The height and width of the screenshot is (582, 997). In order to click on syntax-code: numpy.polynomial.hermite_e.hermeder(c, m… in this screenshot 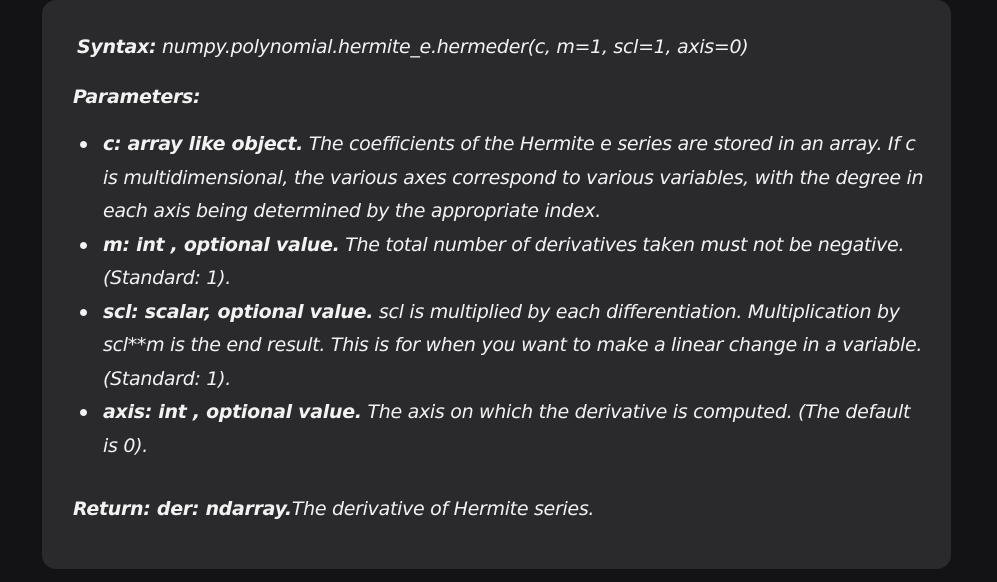, I will do `click(452, 47)`.